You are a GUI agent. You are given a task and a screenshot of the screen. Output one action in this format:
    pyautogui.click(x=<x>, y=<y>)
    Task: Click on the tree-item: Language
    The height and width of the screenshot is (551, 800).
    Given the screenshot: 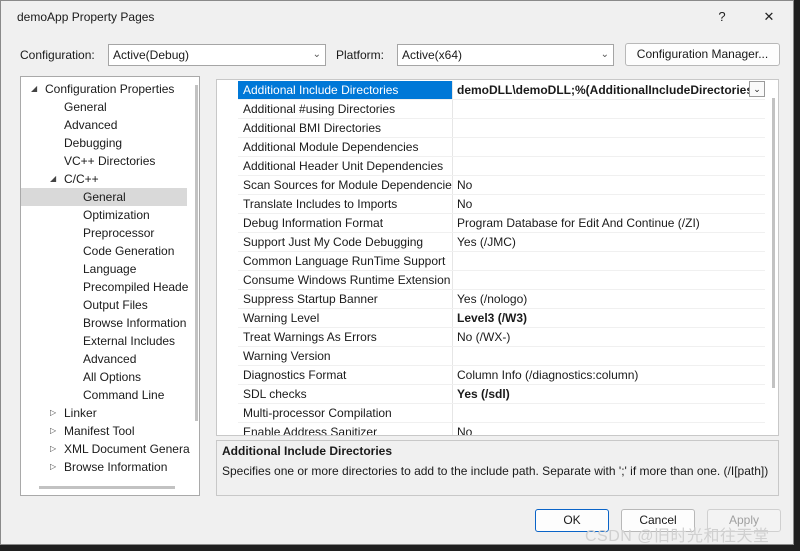 What is the action you would take?
    pyautogui.click(x=106, y=269)
    